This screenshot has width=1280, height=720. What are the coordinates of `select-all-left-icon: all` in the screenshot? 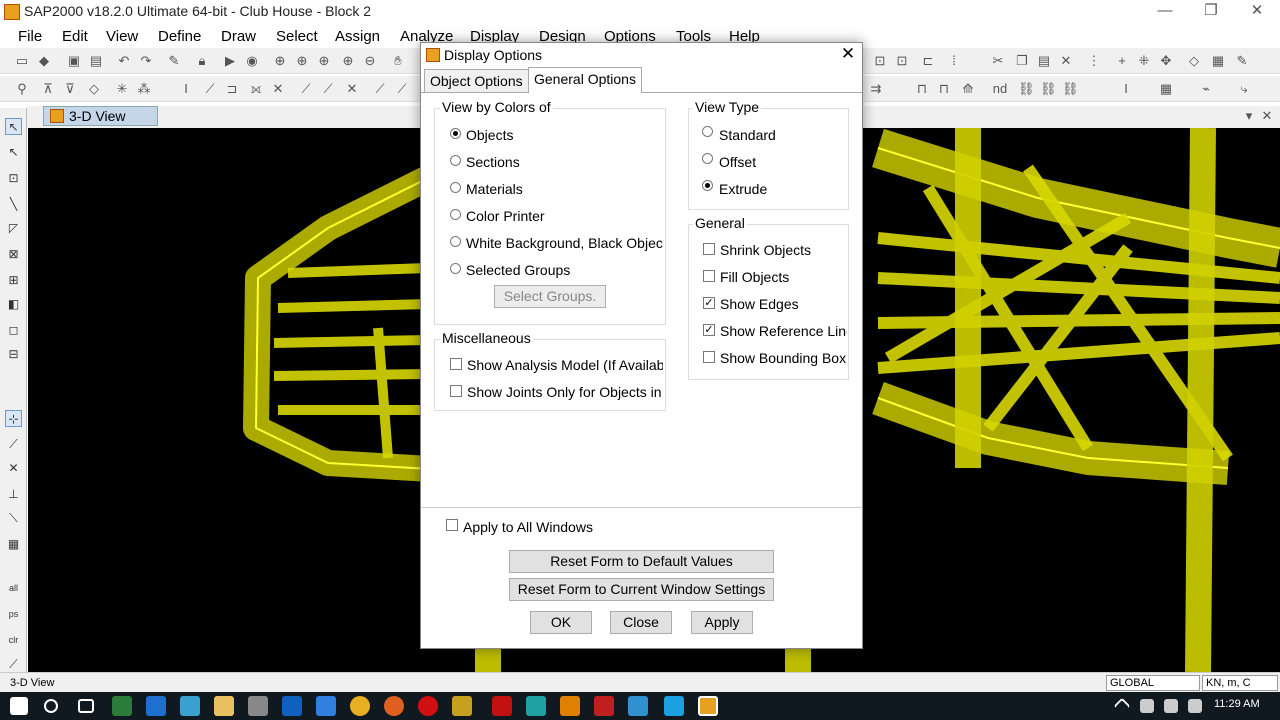 It's located at (13, 588).